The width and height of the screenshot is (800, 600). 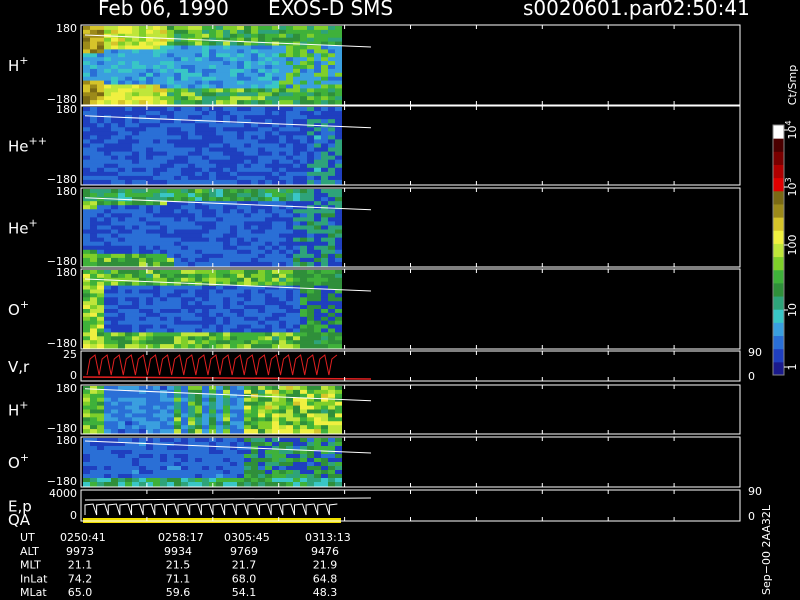 What do you see at coordinates (23, 60) in the screenshot?
I see `panel-label-superscript: +` at bounding box center [23, 60].